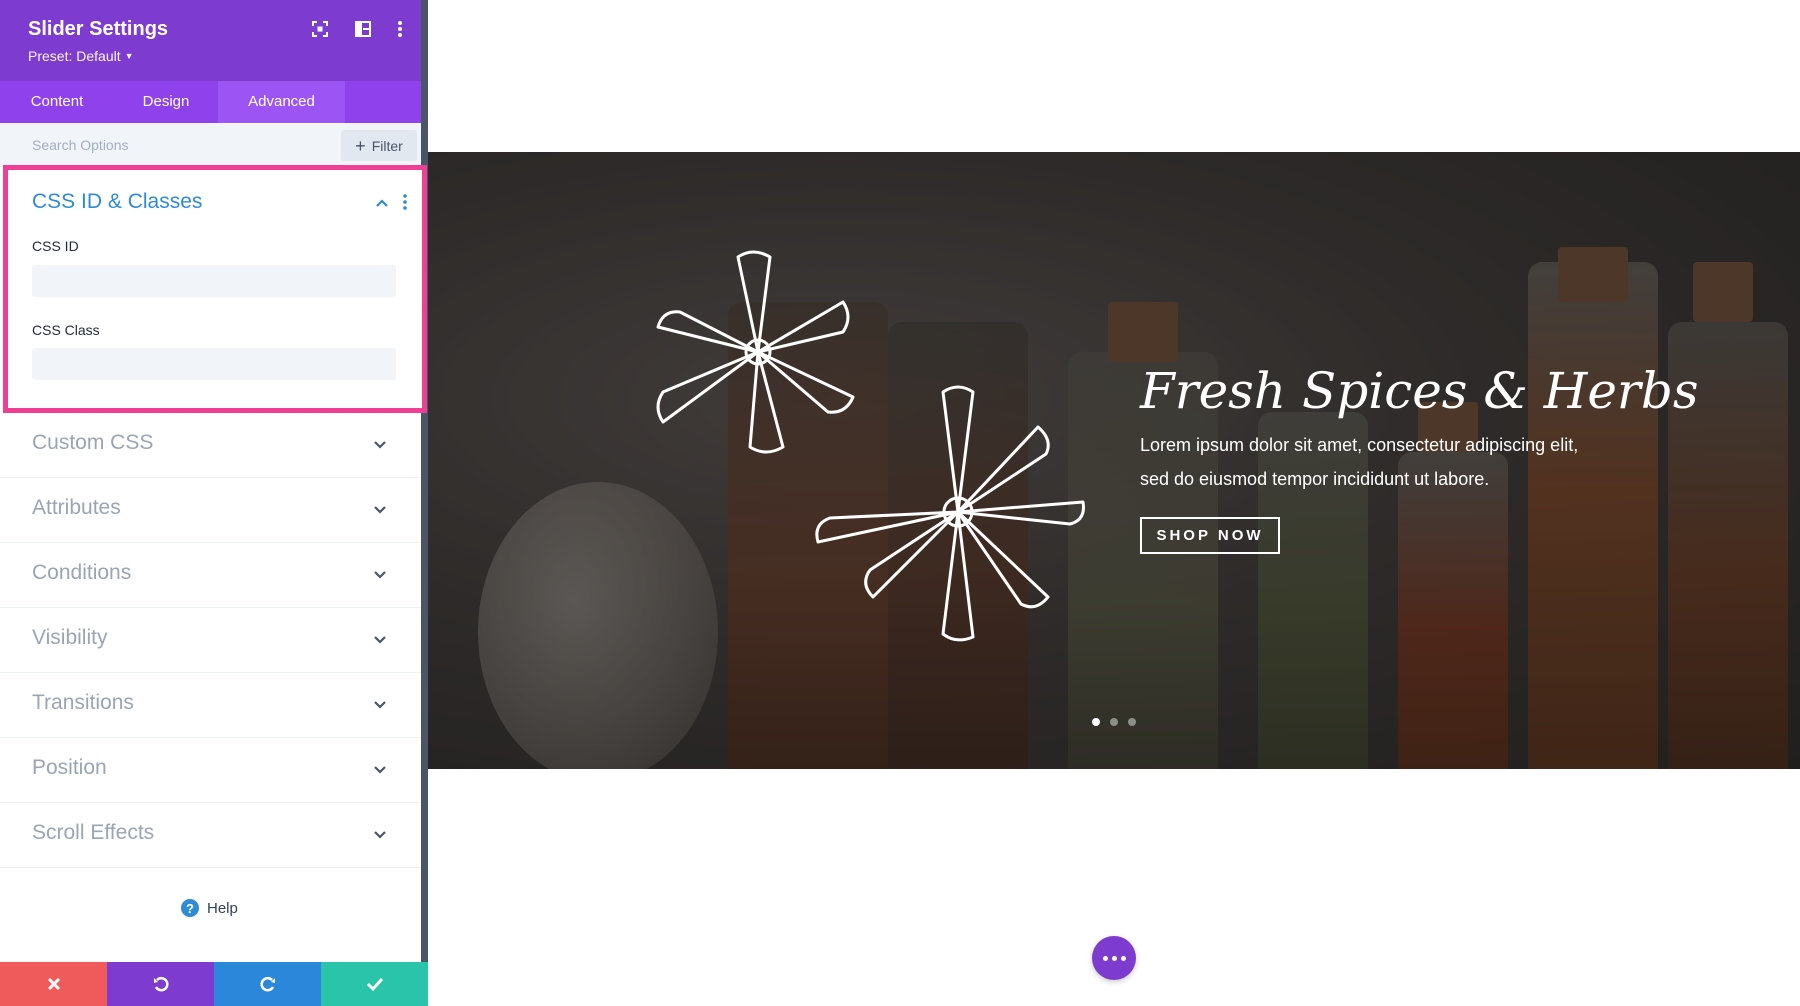 This screenshot has width=1800, height=1006. What do you see at coordinates (210, 575) in the screenshot?
I see `section-conditions: Conditions` at bounding box center [210, 575].